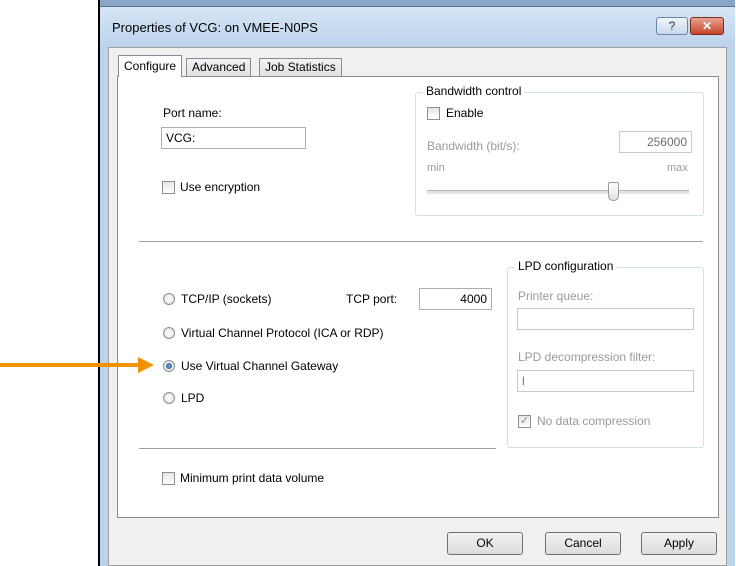 The height and width of the screenshot is (566, 736). I want to click on title-bar: Properties of VCG: on VMEE-N0PS ? ✕, so click(417, 27).